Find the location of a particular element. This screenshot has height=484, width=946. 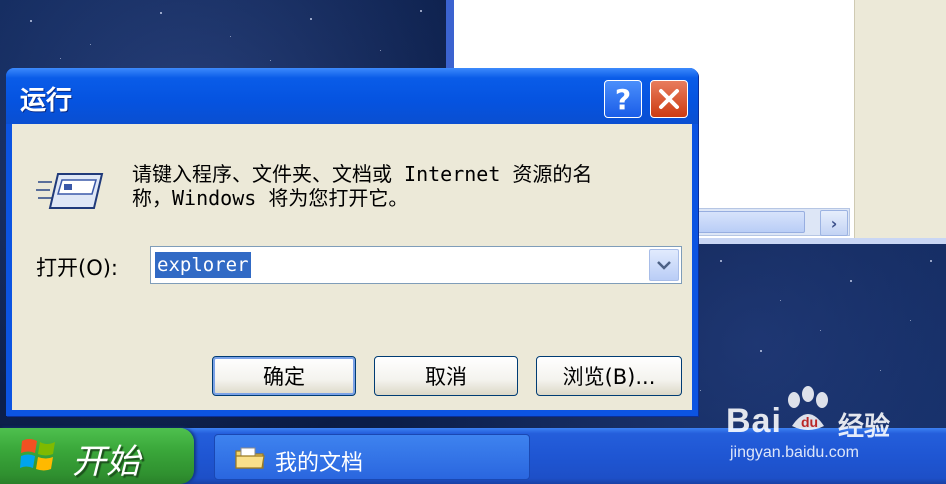

description-line-2: 称，Windows 将为您打开它。 is located at coordinates (270, 198).